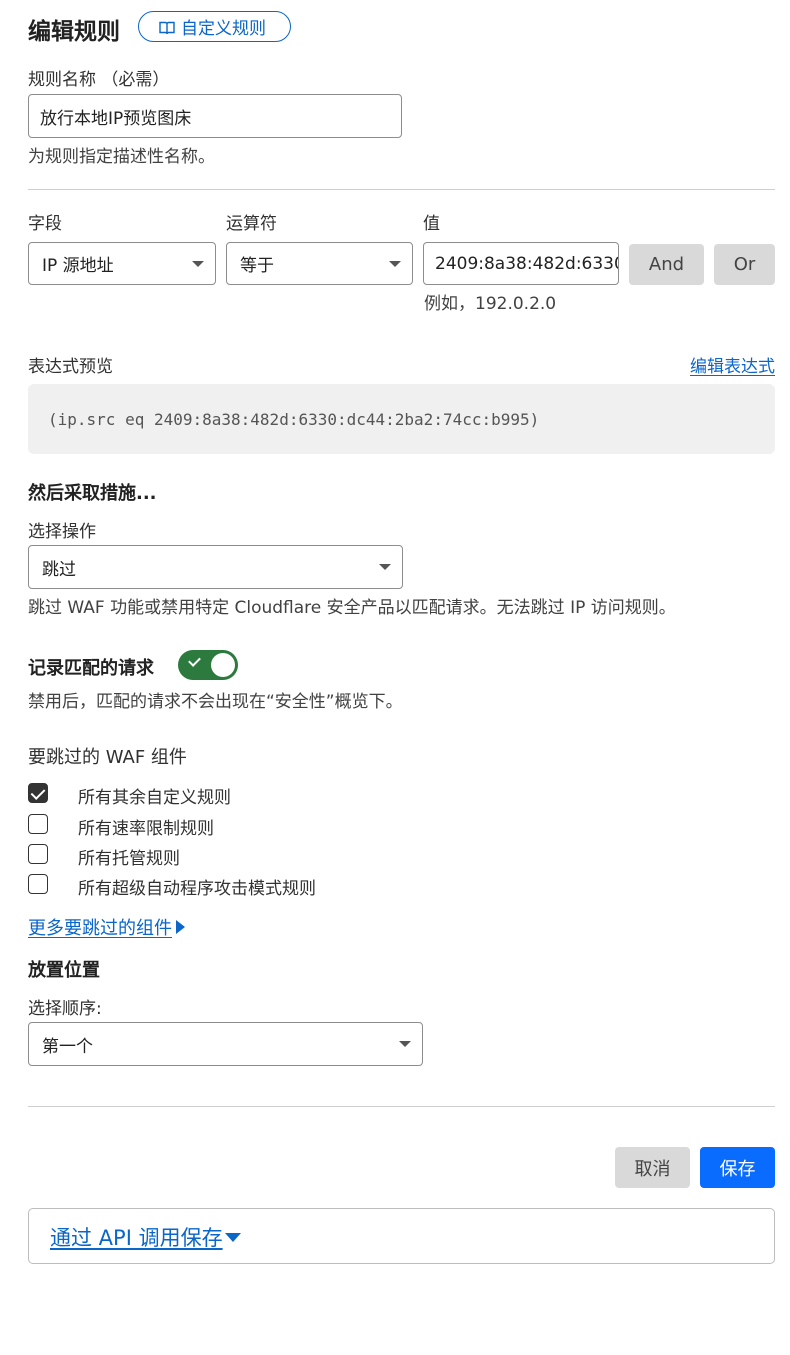 Image resolution: width=790 pixels, height=1355 pixels. I want to click on order-select-value: 第一个, so click(67, 1046).